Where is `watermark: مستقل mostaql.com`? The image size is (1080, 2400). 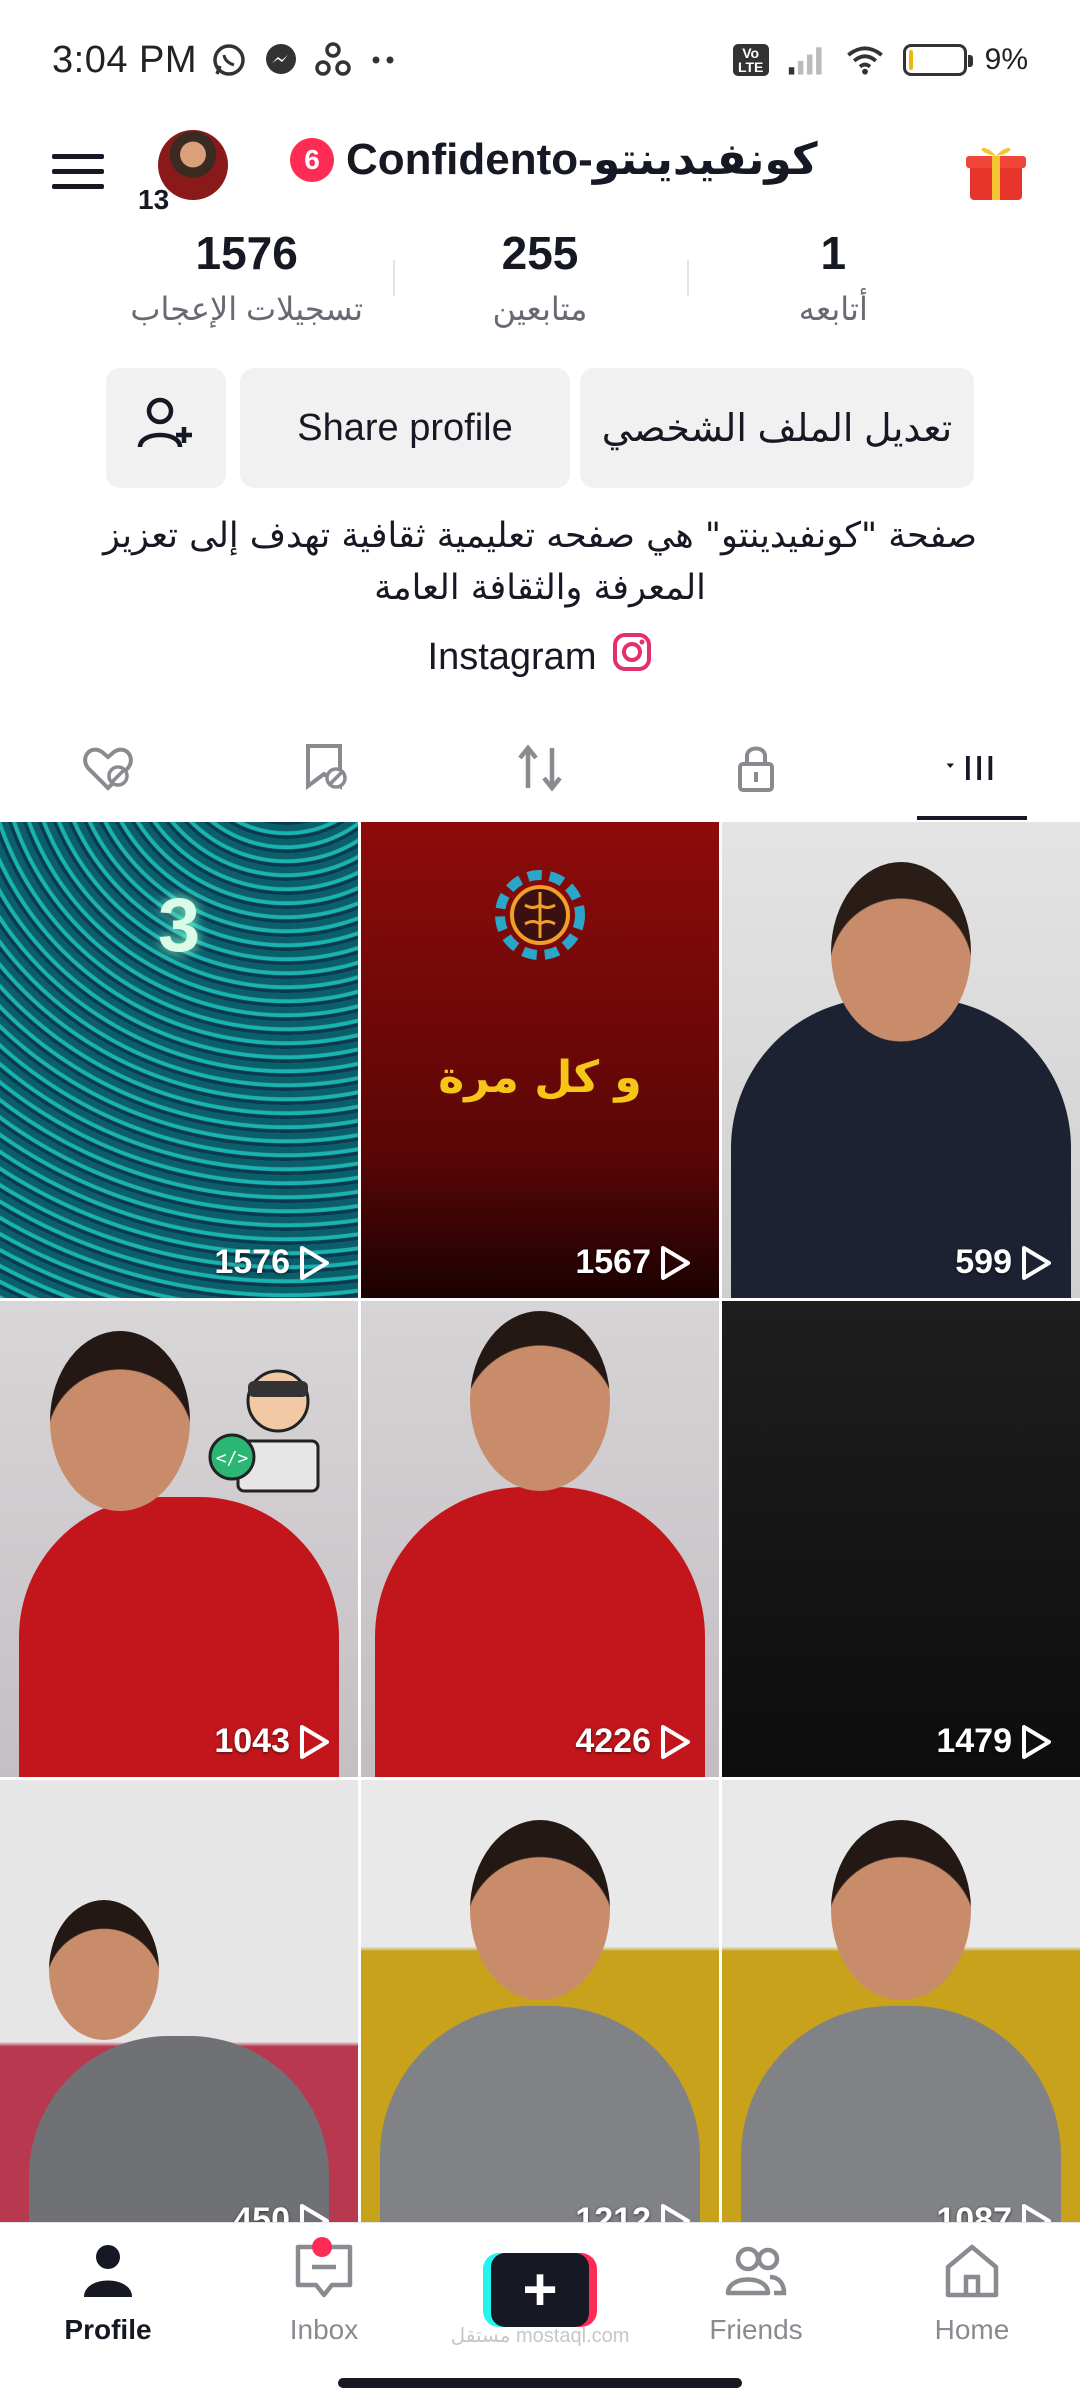
watermark: مستقل mostaql.com is located at coordinates (540, 2336).